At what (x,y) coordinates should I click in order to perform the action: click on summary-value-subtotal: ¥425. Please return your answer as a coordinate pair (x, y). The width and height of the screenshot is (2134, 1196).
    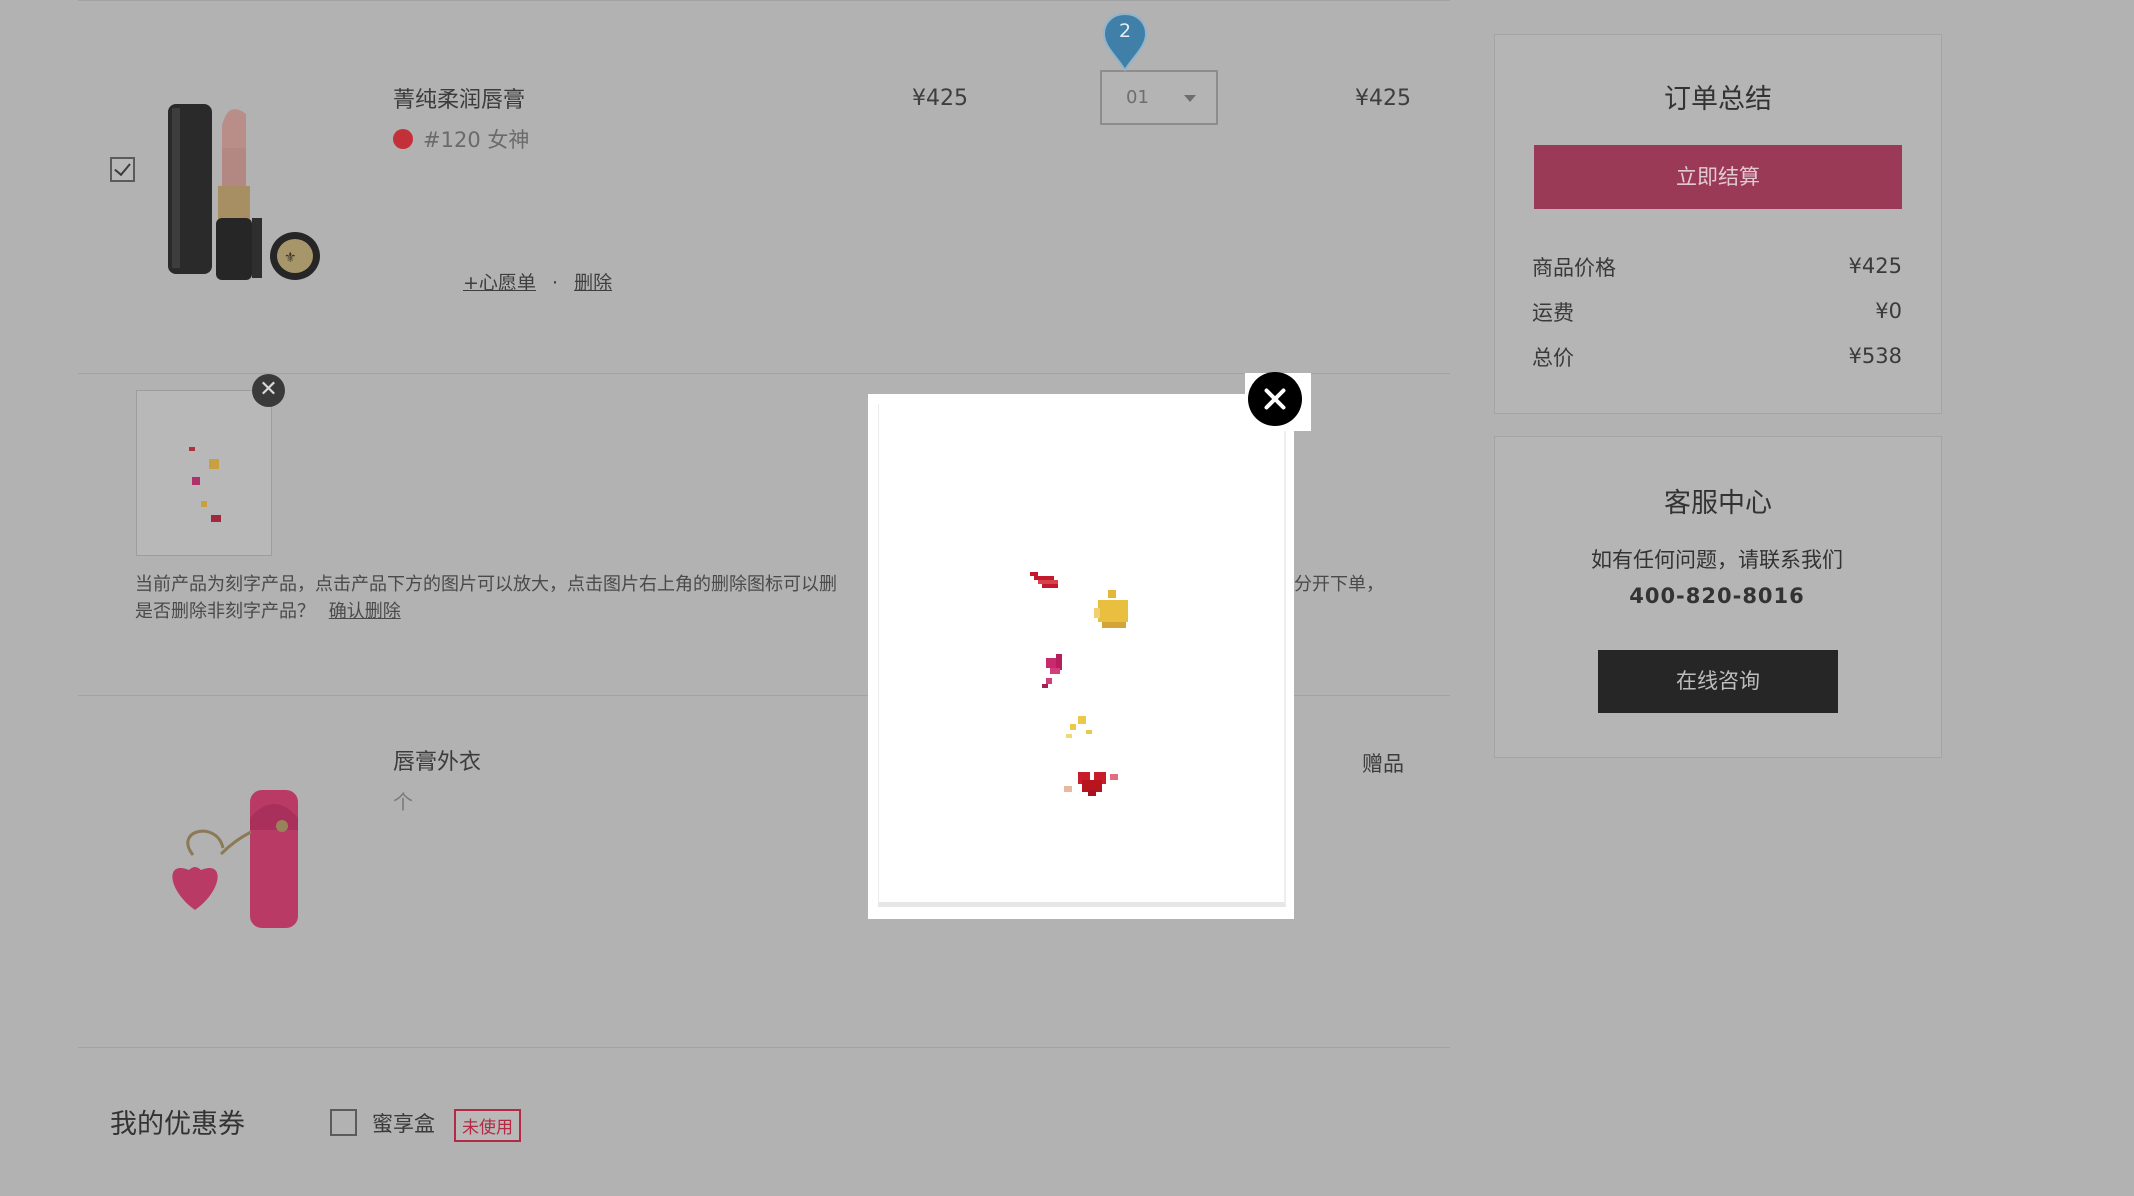
    Looking at the image, I should click on (1875, 266).